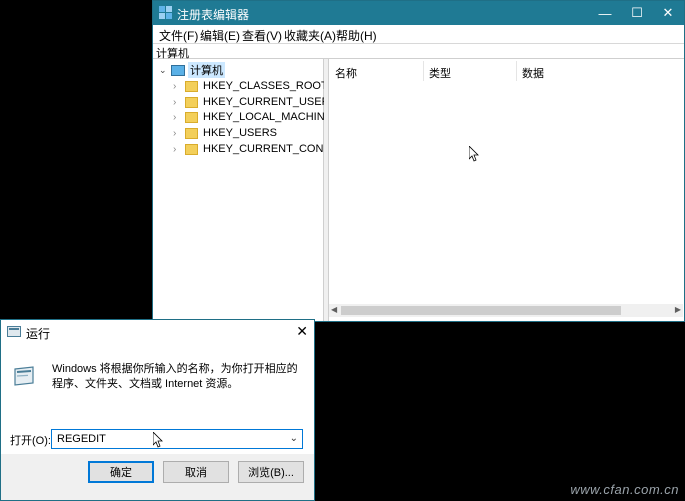 The width and height of the screenshot is (685, 501). I want to click on tree-root-computer: ⌄ 计算机, so click(192, 70).